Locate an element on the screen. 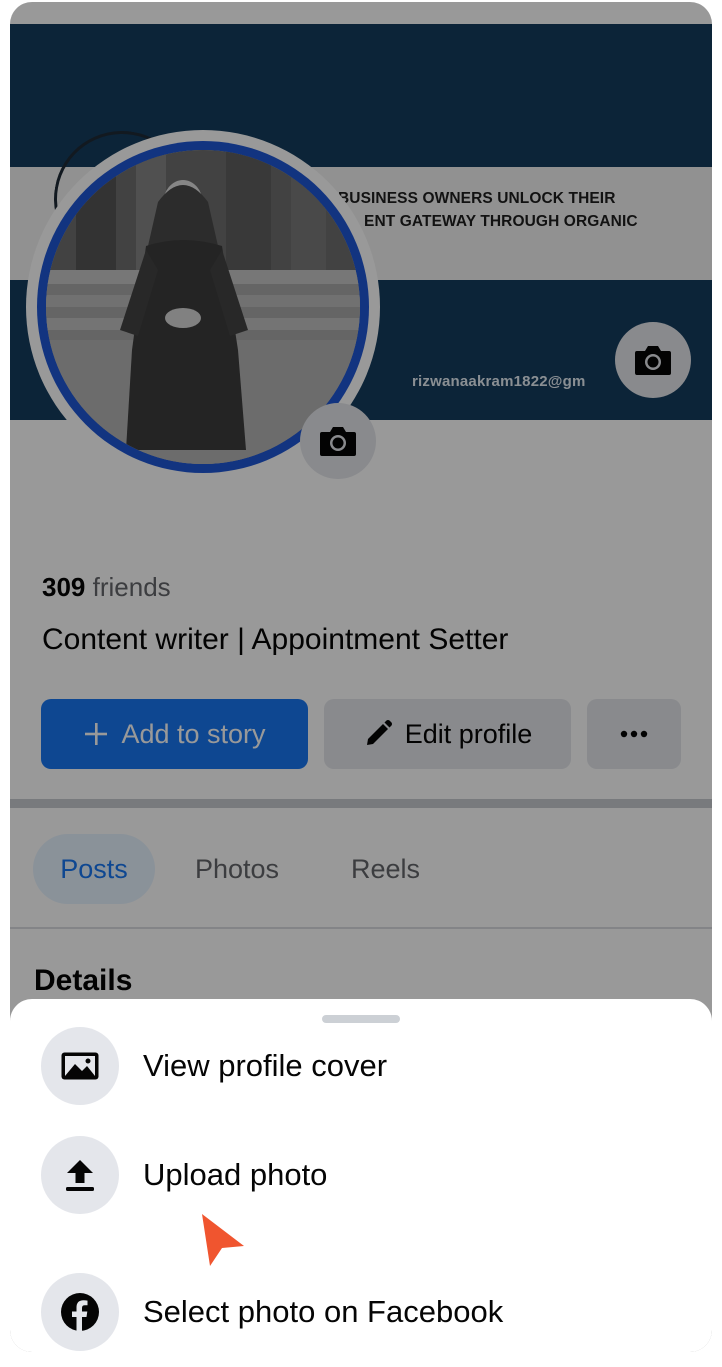  sheet-drag-handle is located at coordinates (361, 1019).